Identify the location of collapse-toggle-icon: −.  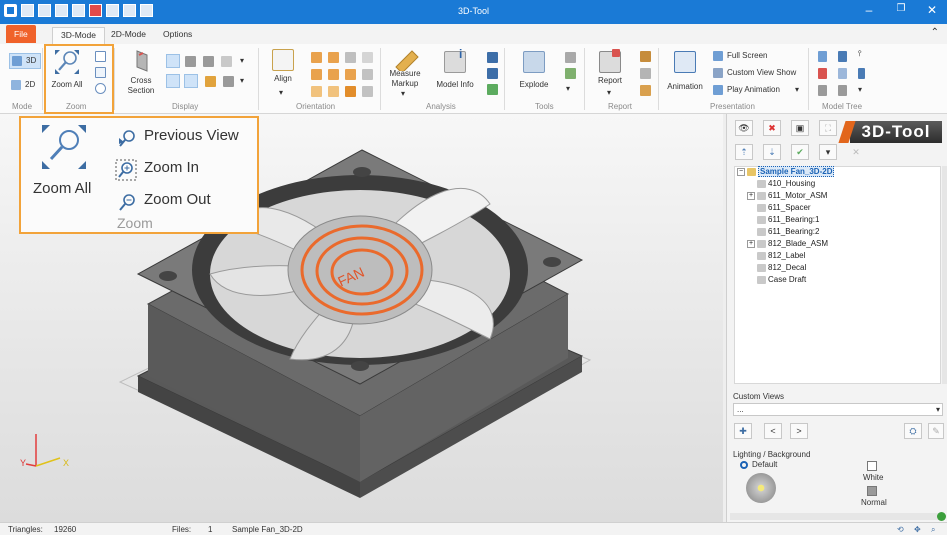
(741, 171).